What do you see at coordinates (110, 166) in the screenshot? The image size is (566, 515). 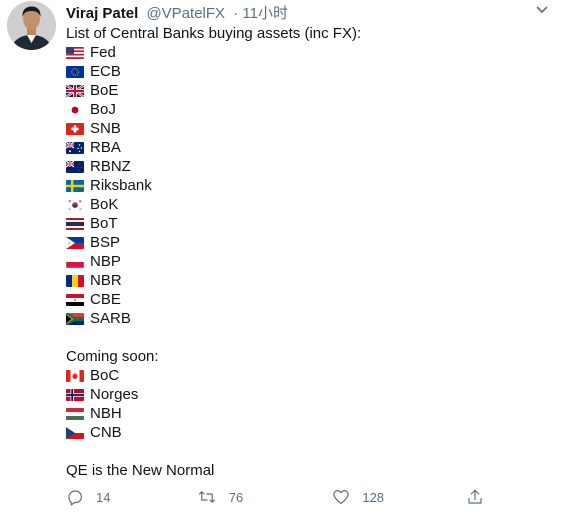 I see `bank-label: RBNZ` at bounding box center [110, 166].